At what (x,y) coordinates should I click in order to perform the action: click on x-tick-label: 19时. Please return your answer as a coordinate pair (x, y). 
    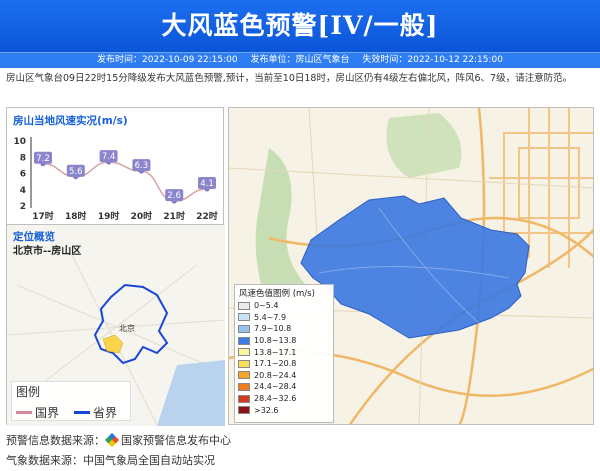
    Looking at the image, I should click on (109, 216).